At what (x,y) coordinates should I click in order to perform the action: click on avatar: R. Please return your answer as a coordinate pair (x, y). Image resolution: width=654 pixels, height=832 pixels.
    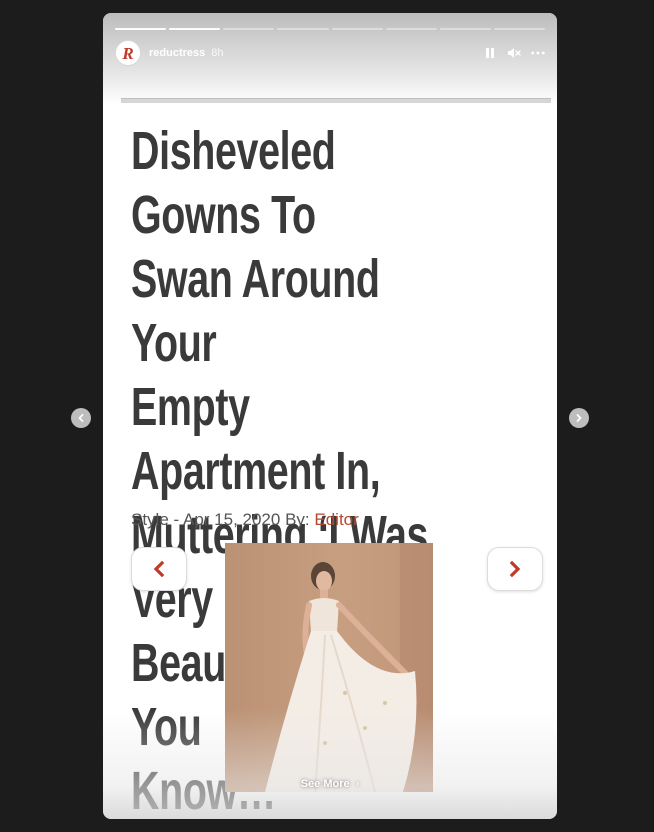
    Looking at the image, I should click on (128, 53).